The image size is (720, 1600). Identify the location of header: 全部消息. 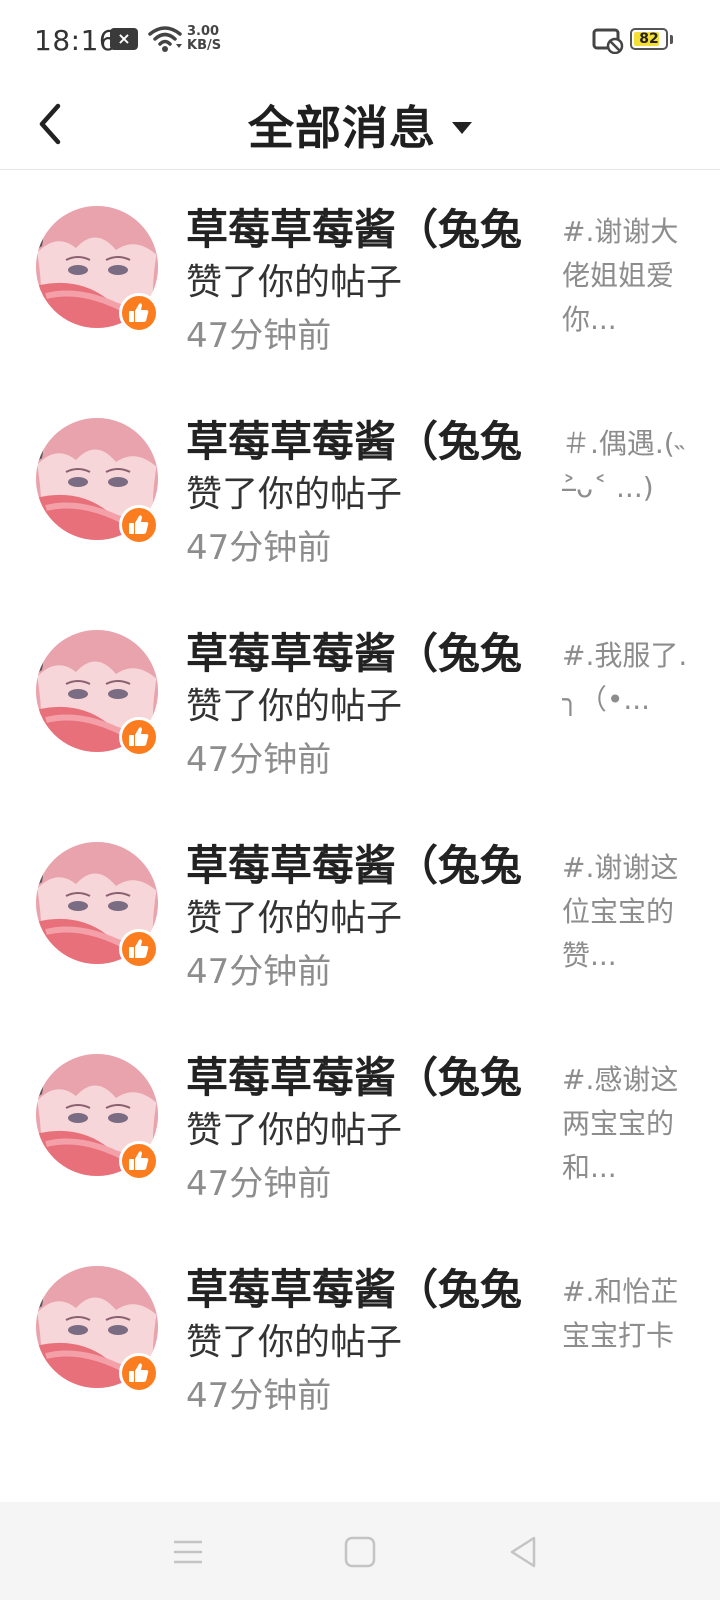
(360, 125).